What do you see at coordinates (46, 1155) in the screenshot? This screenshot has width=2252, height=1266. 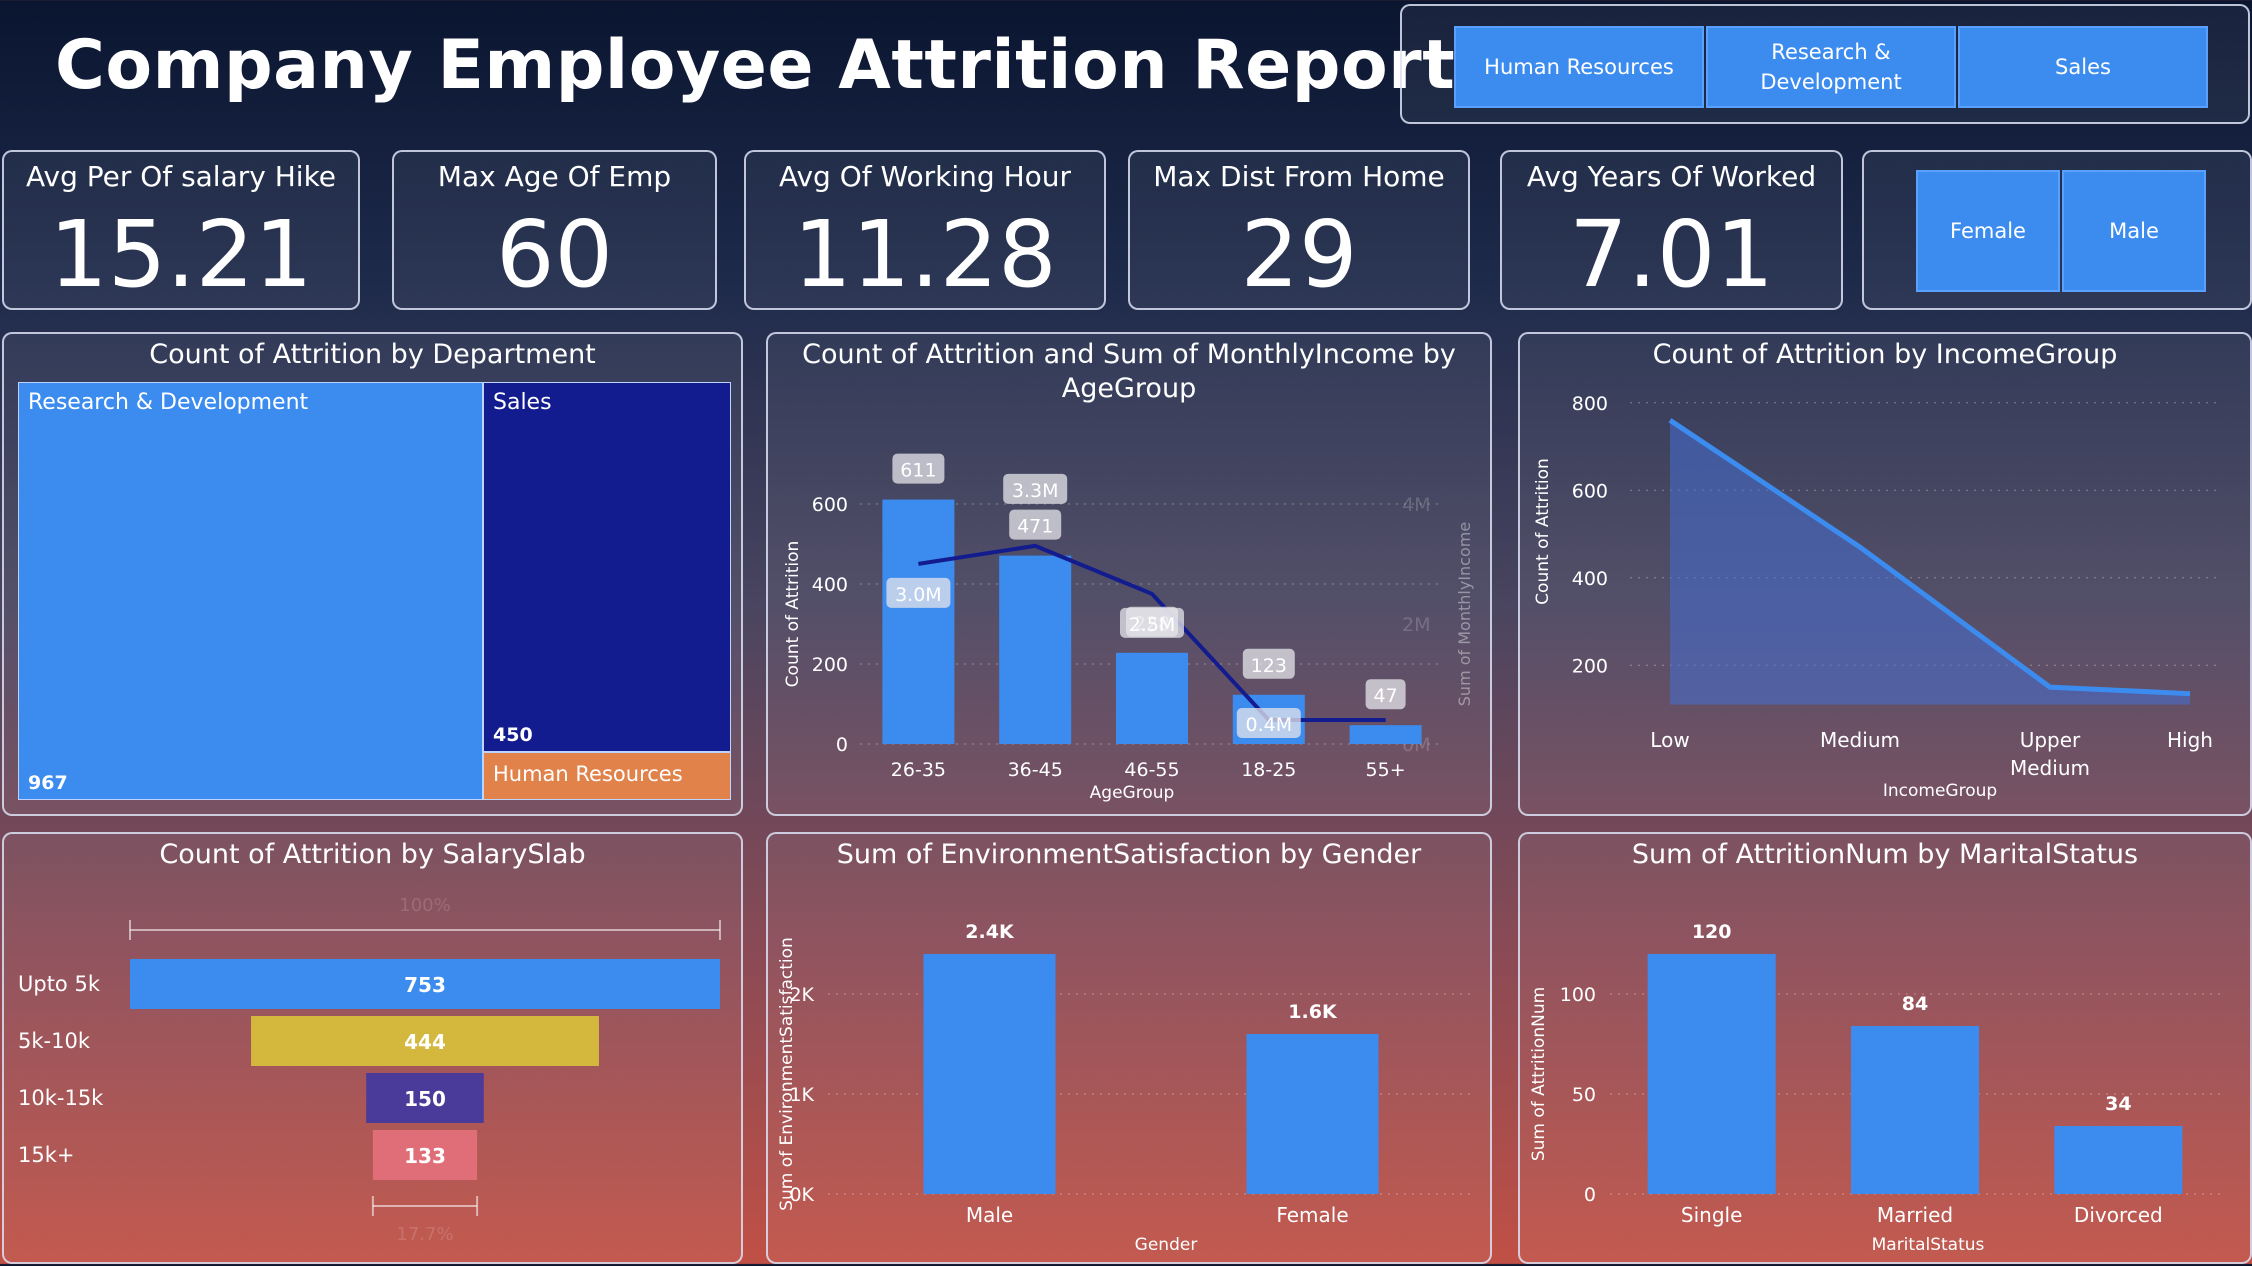 I see `funnel-category-label: 15k+` at bounding box center [46, 1155].